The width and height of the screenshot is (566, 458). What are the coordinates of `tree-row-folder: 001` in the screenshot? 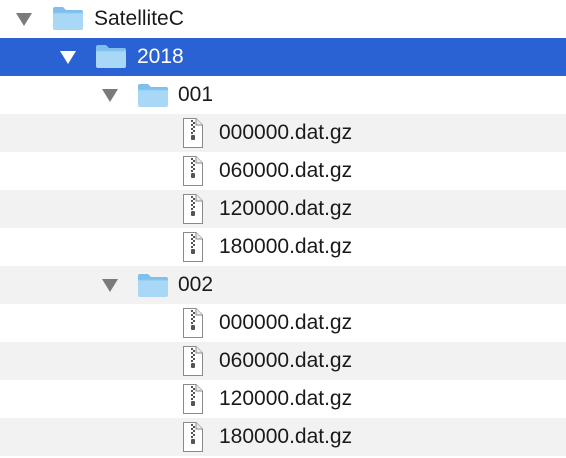 It's located at (283, 95).